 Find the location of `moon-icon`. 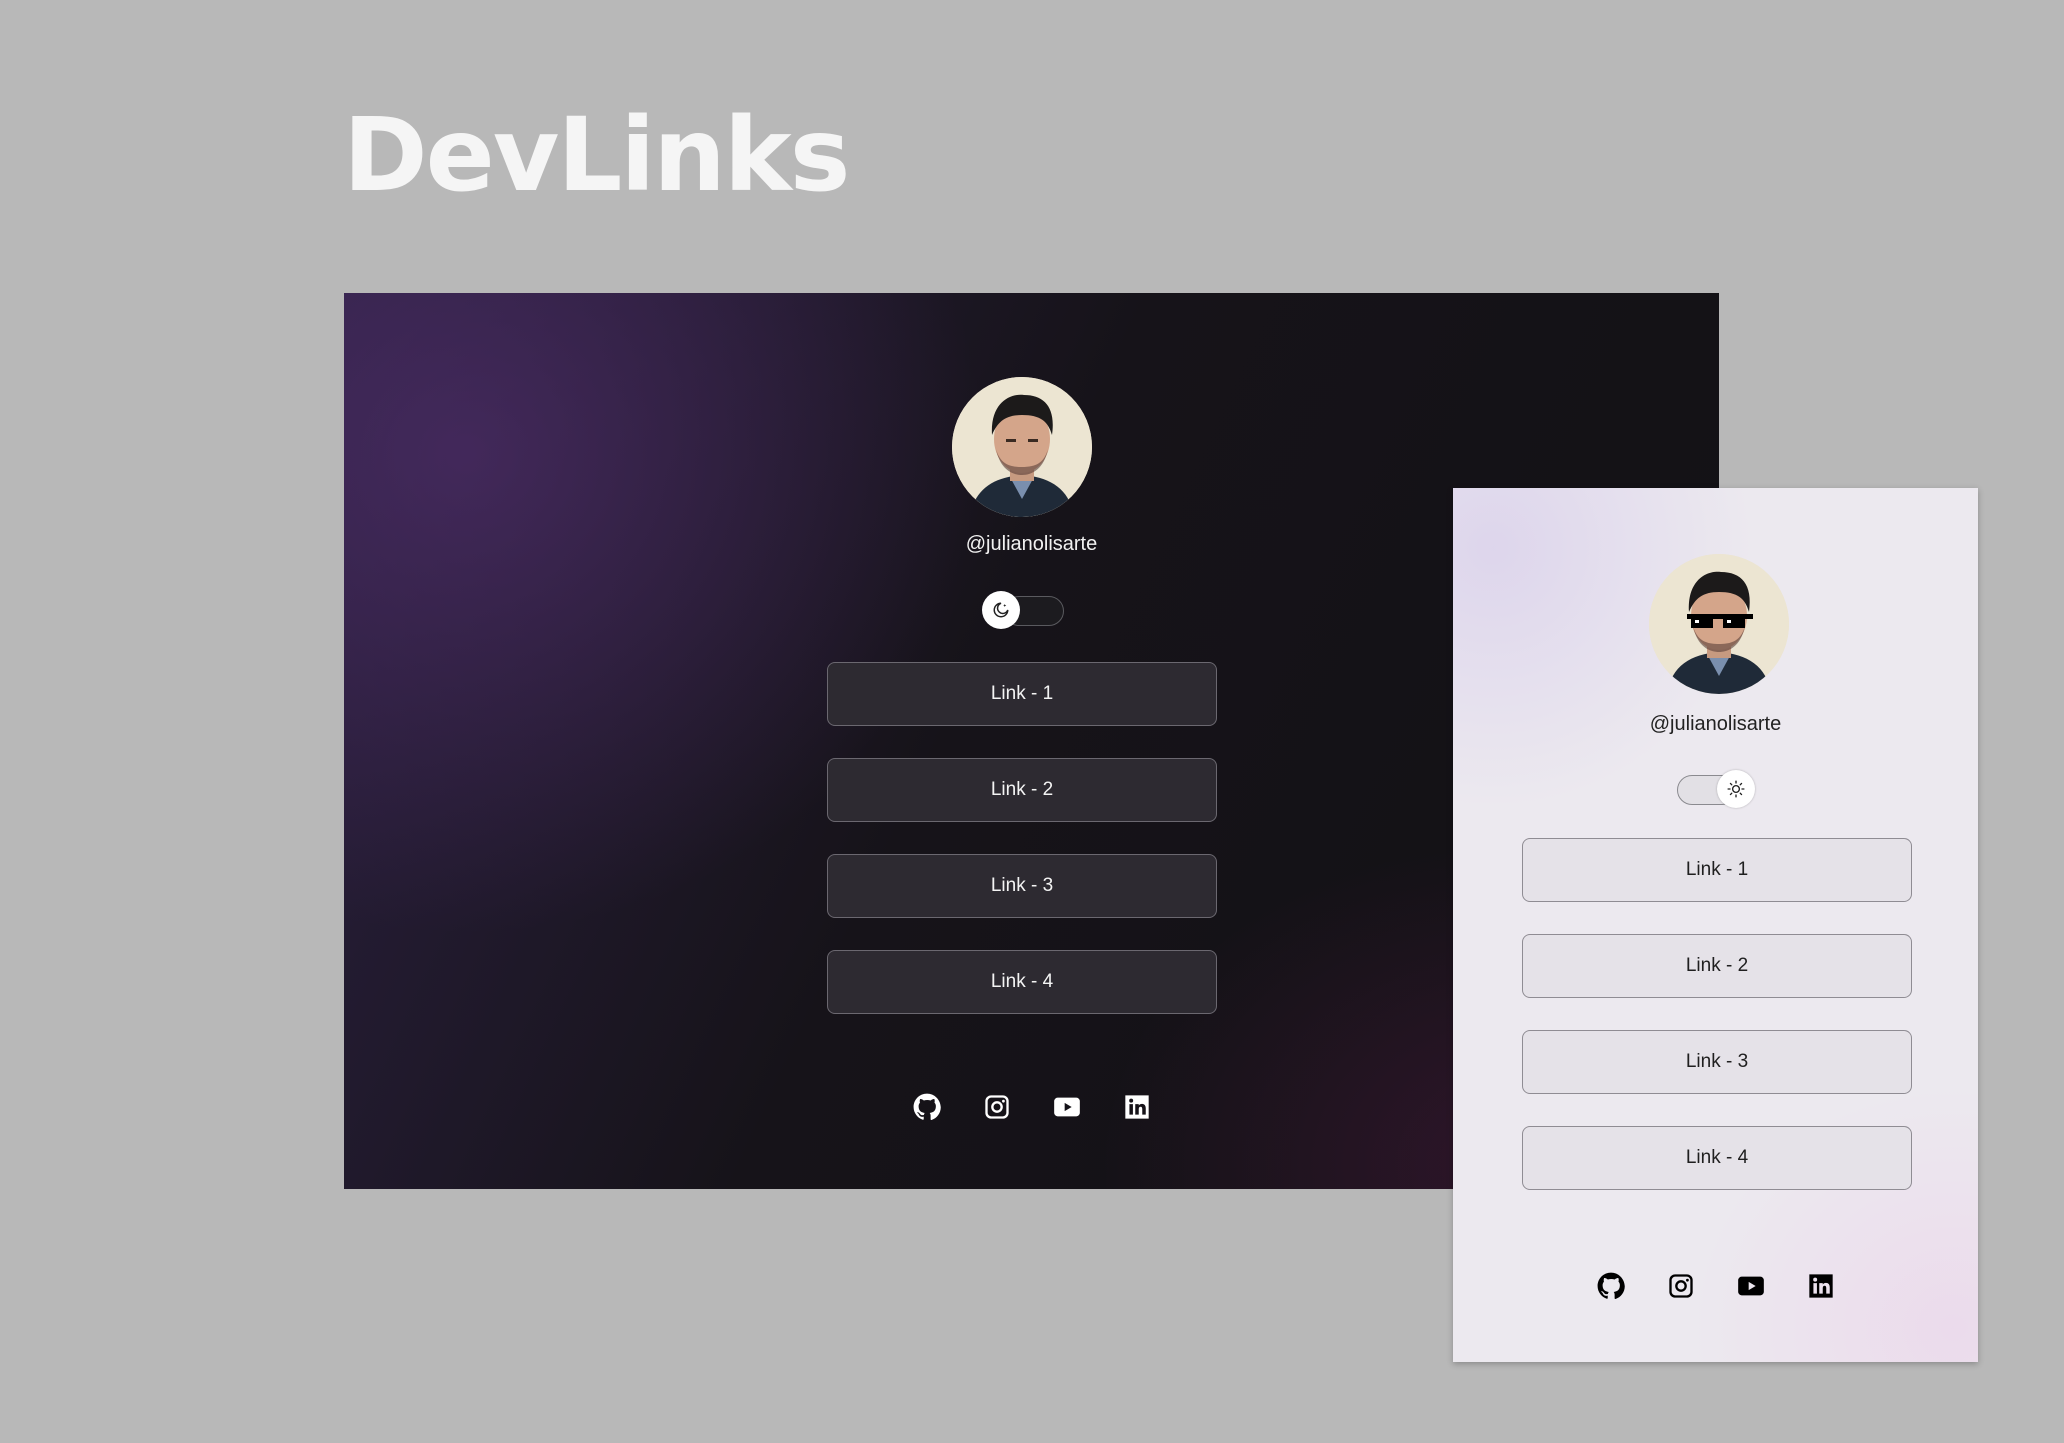

moon-icon is located at coordinates (1001, 610).